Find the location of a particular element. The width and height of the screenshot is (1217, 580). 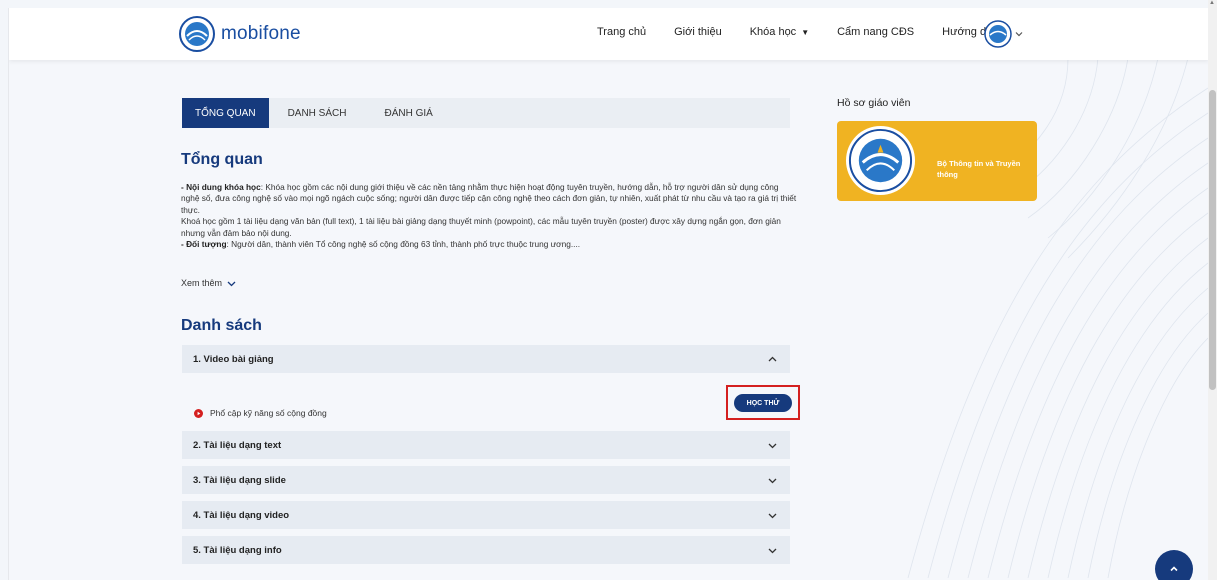

section-label: 3. Tài liệu dạng slide is located at coordinates (239, 480).